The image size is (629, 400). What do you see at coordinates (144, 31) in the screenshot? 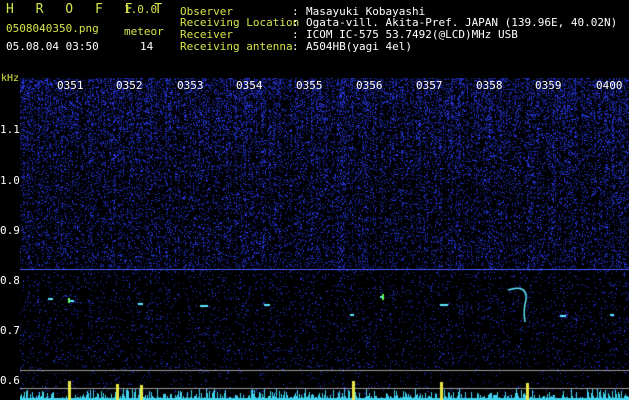
I see `meteor-label: meteor` at bounding box center [144, 31].